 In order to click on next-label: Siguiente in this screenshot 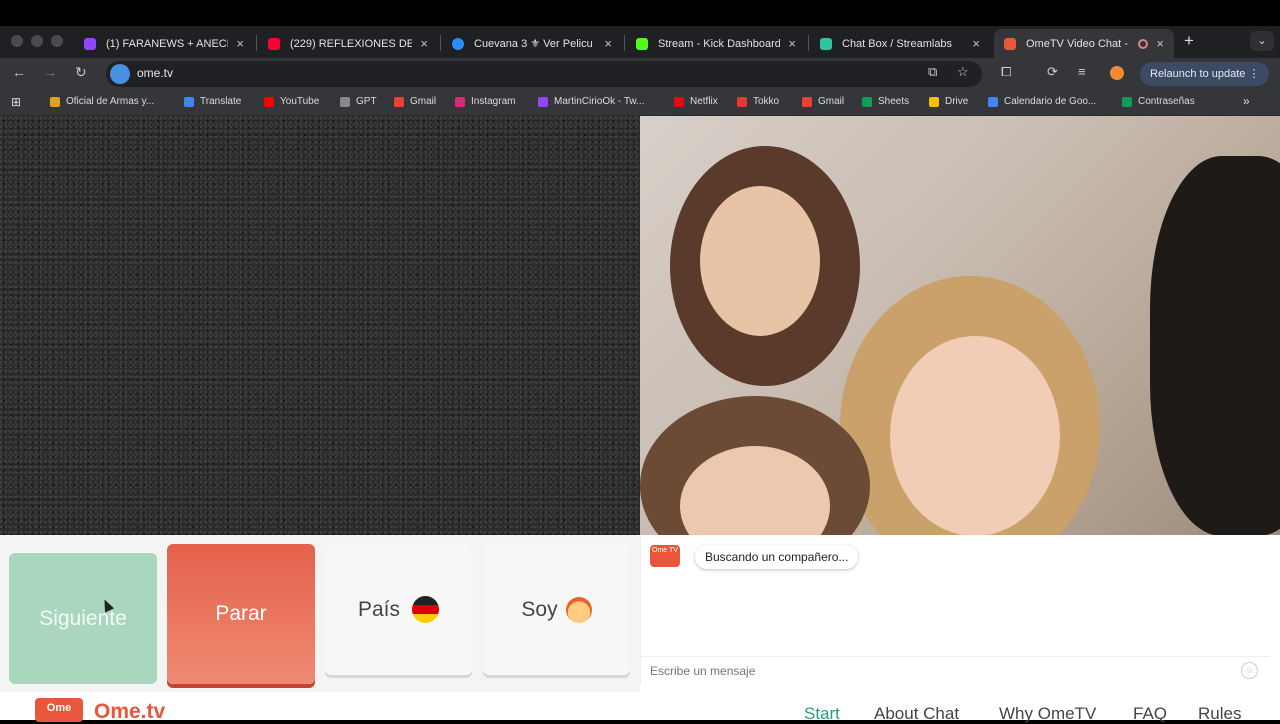, I will do `click(83, 618)`.